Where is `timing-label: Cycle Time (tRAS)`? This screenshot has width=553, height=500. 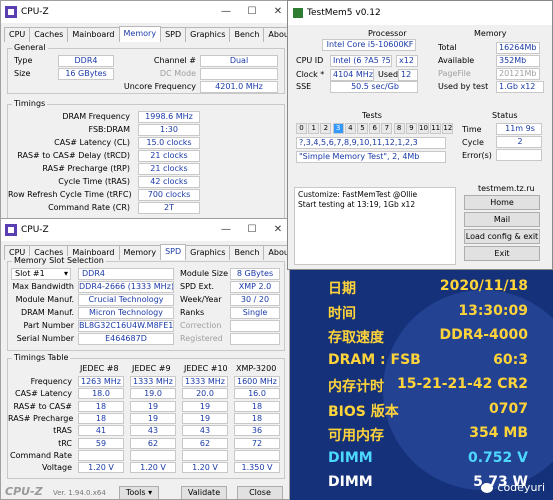
timing-label: Cycle Time (tRAS) is located at coordinates (94, 181).